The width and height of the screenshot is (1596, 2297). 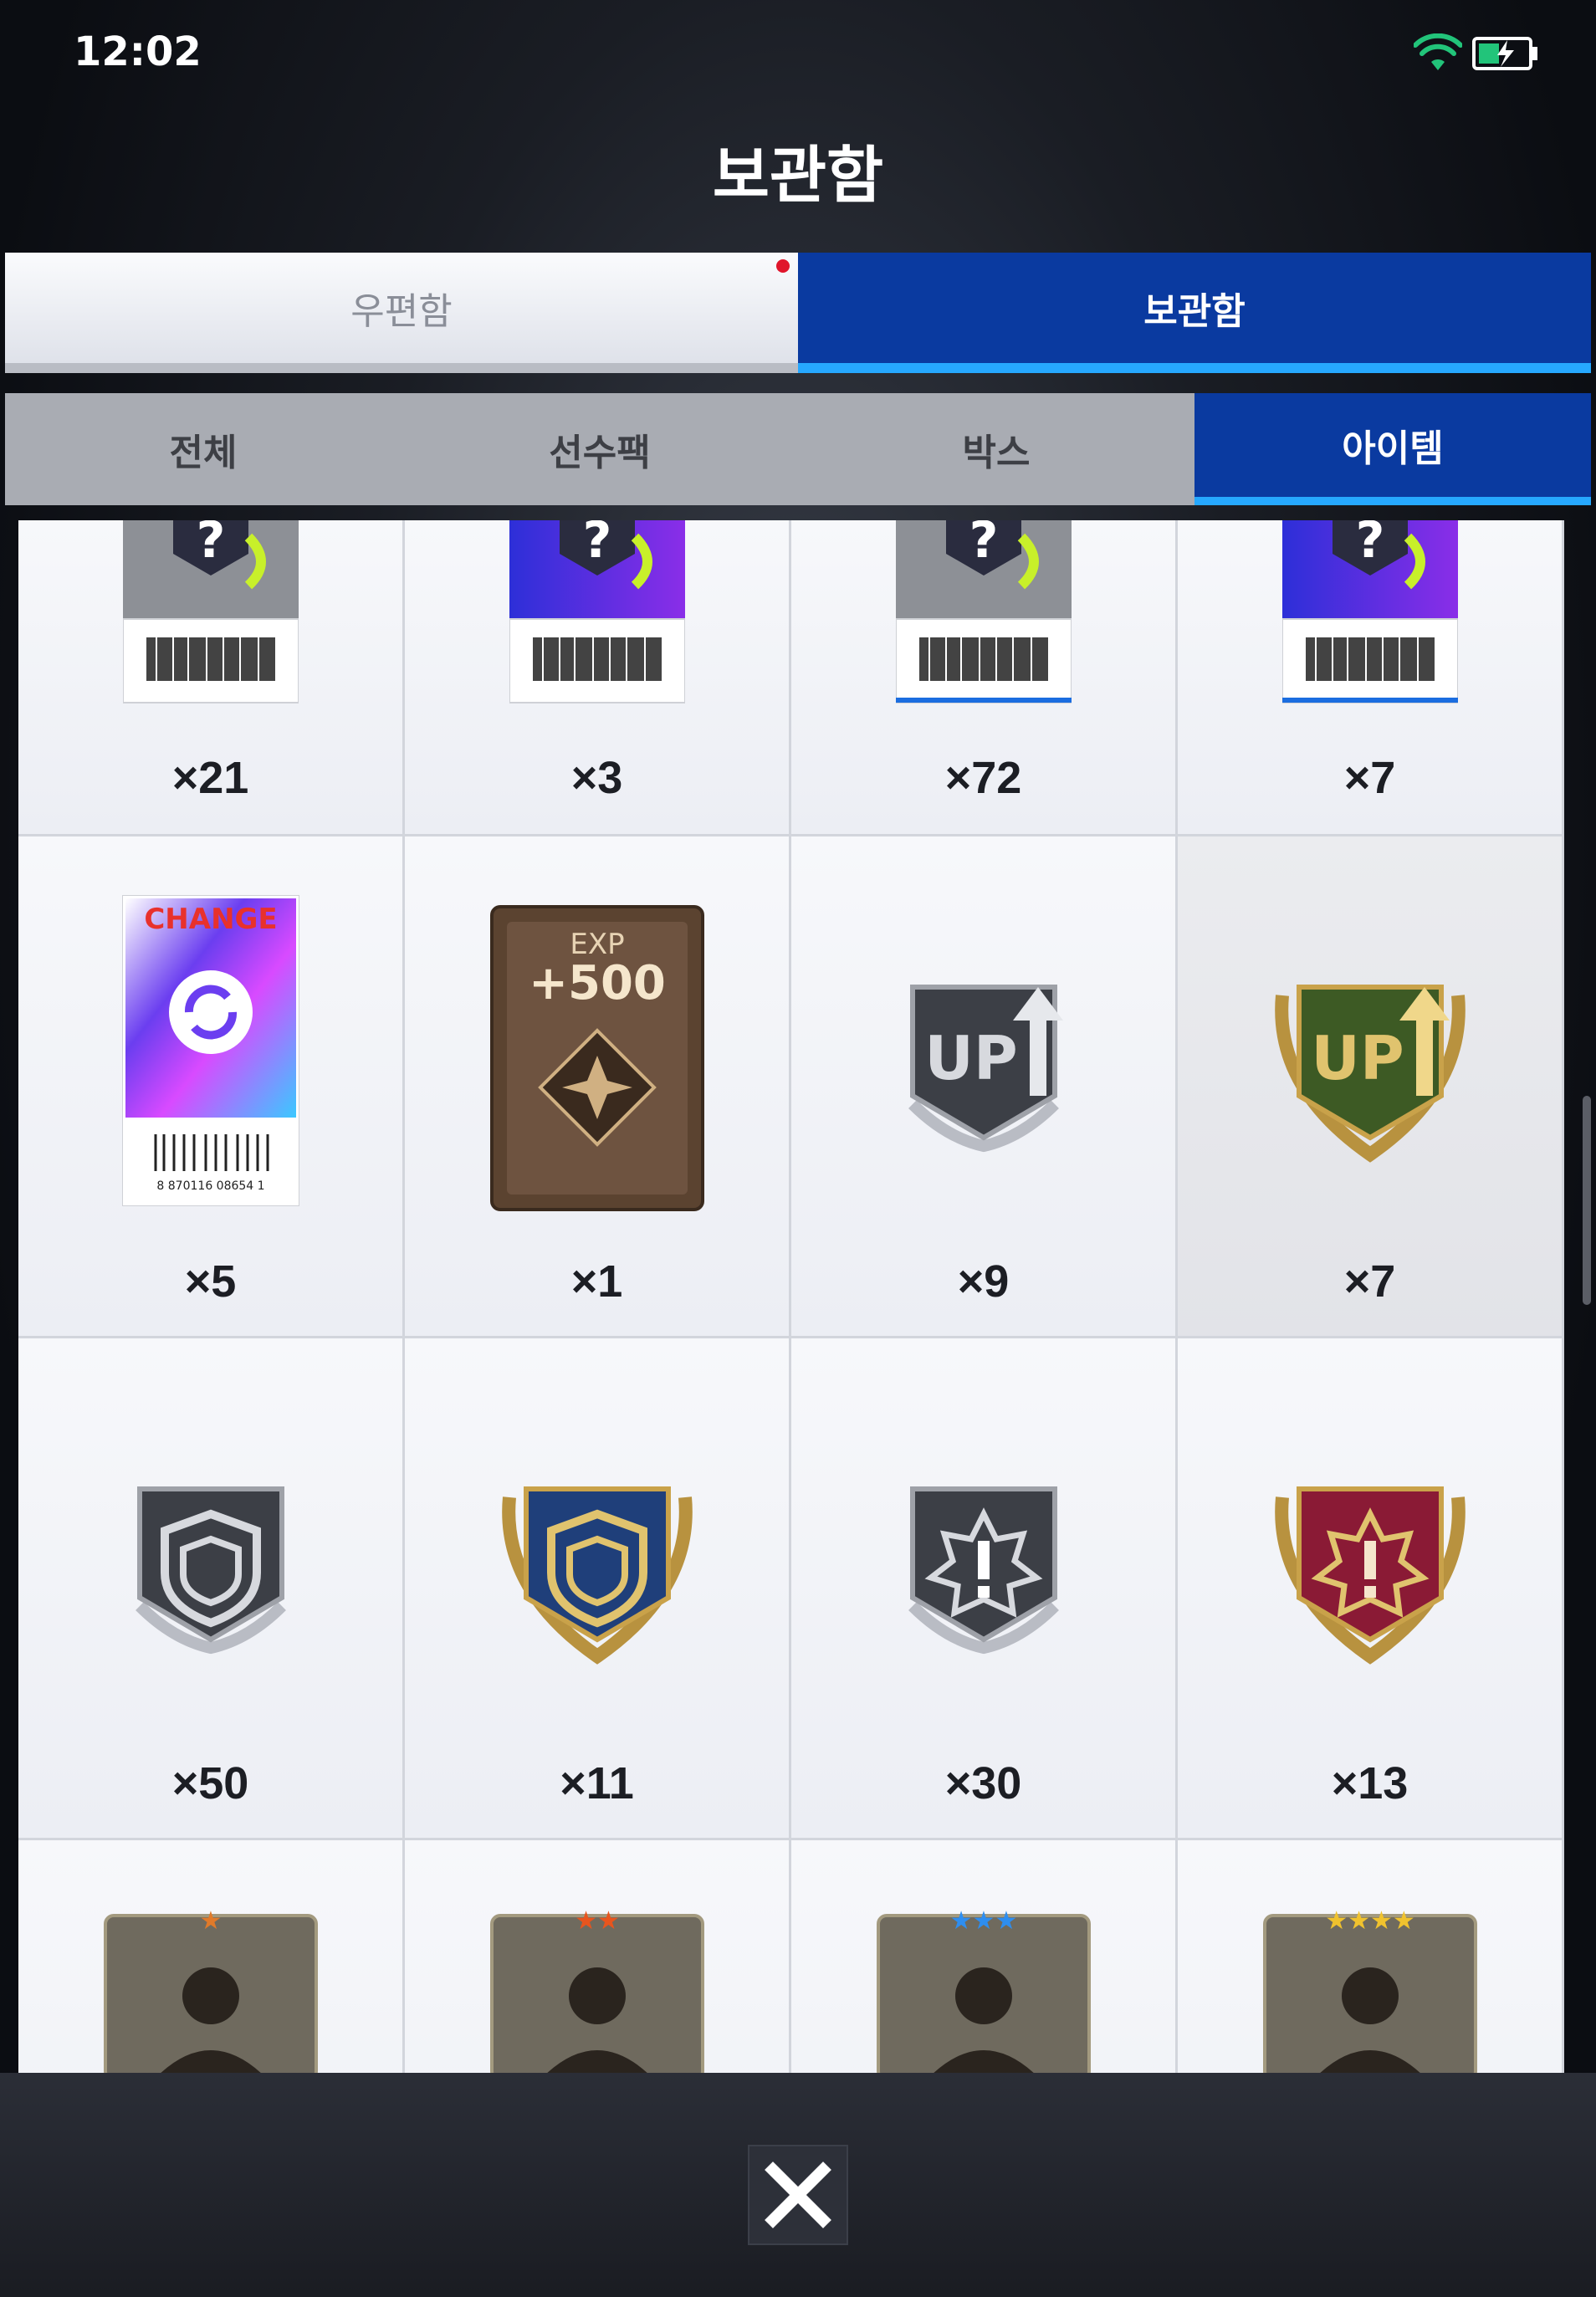 What do you see at coordinates (210, 1783) in the screenshot?
I see `item-count: ×50` at bounding box center [210, 1783].